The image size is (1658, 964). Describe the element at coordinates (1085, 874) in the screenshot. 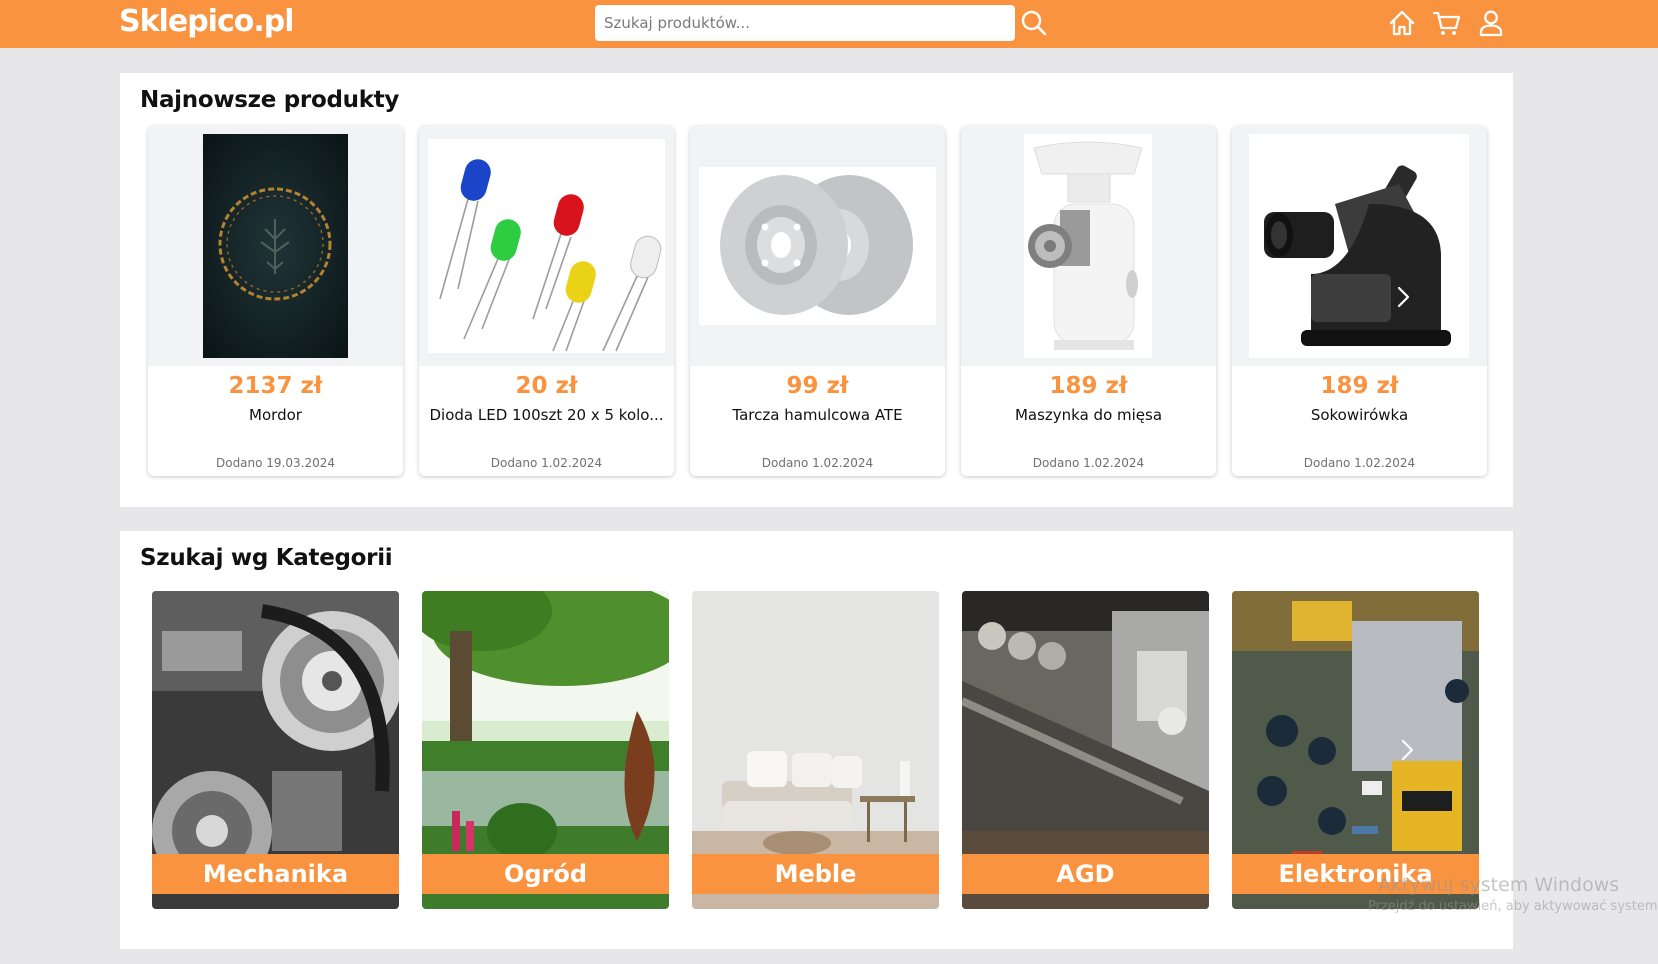

I see `category-label: AGD` at that location.